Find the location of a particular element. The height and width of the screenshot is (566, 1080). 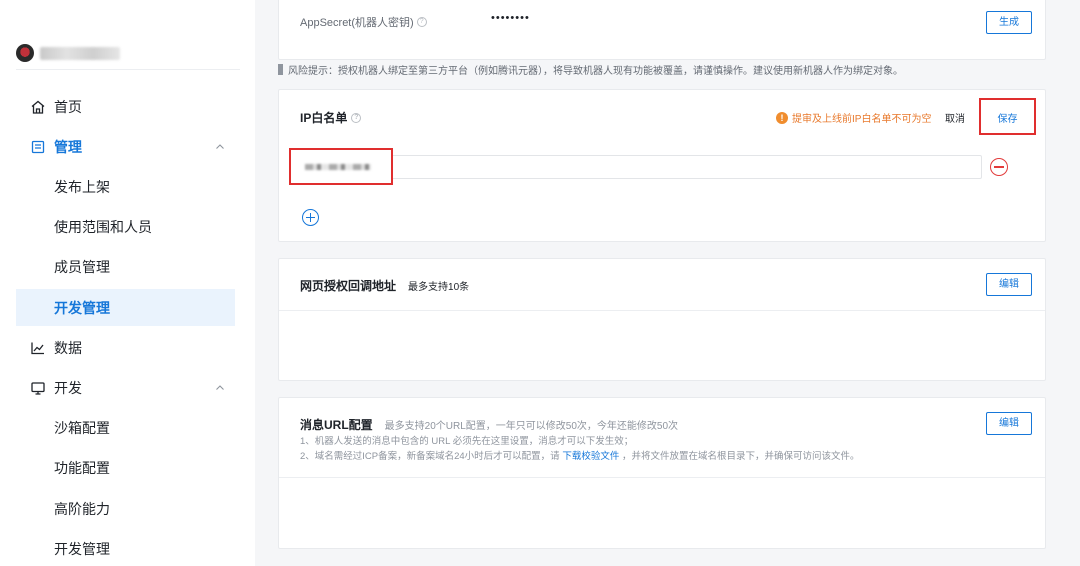

instruction-text: 2、域名需经过ICP备案，新备案域名24小时后才可以配置，请 is located at coordinates (430, 456).